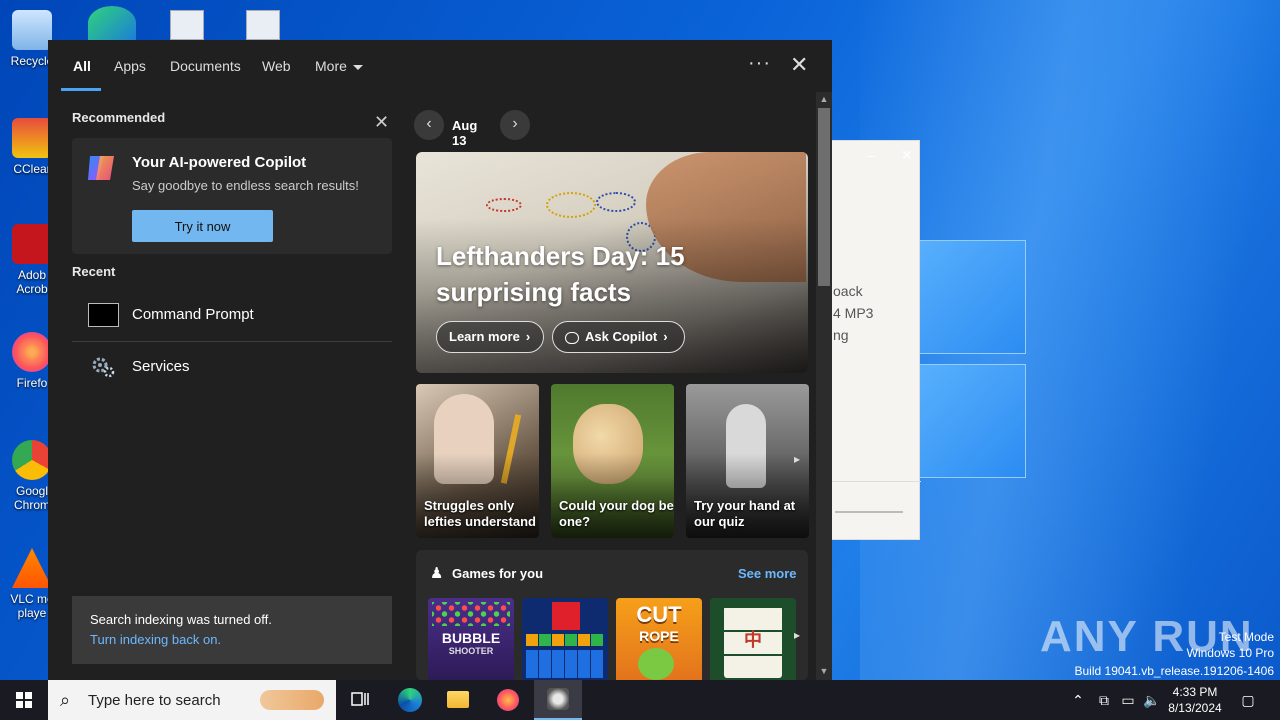 The height and width of the screenshot is (720, 1280). What do you see at coordinates (94, 271) in the screenshot?
I see `recent-title: Recent` at bounding box center [94, 271].